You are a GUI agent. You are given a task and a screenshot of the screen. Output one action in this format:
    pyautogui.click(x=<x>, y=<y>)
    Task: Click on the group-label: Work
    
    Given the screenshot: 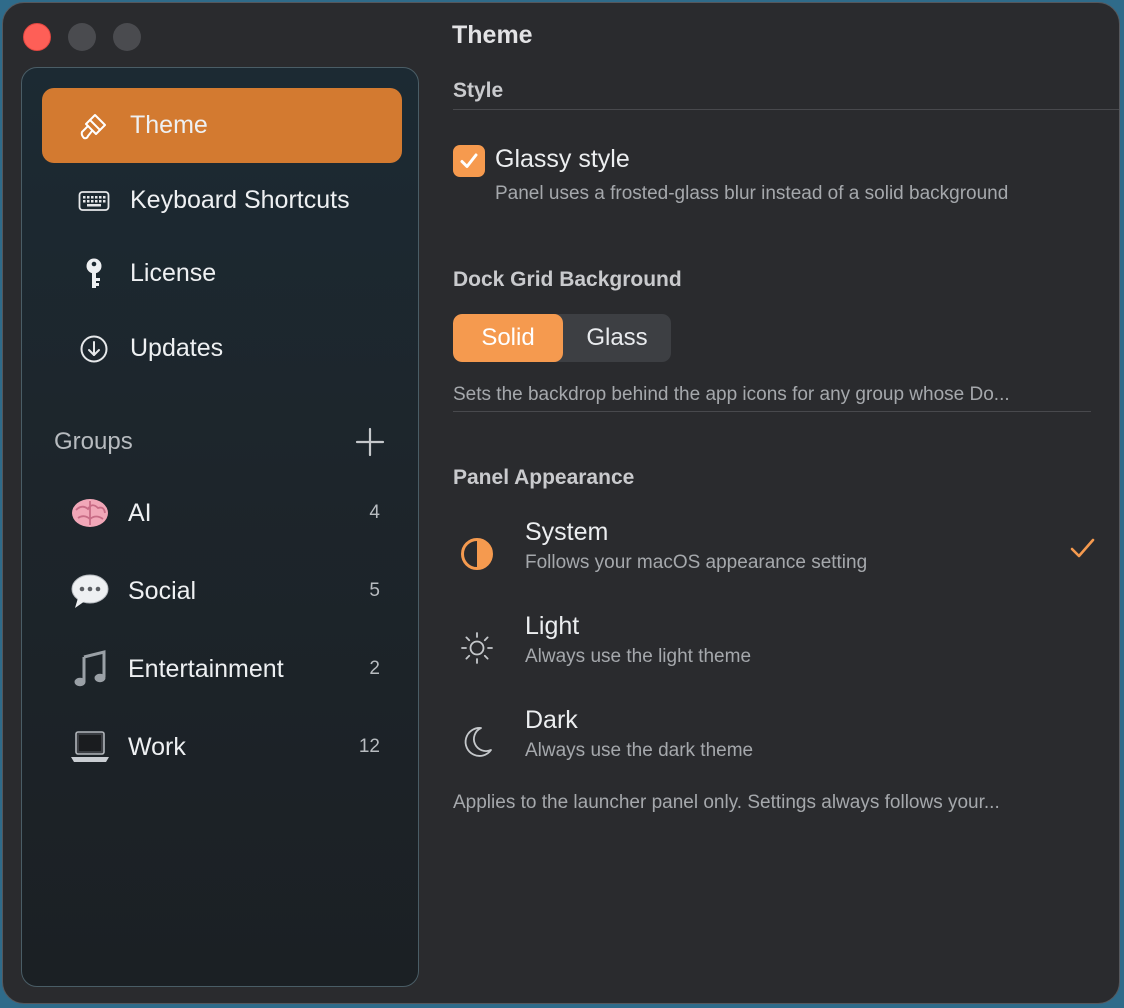 What is the action you would take?
    pyautogui.click(x=157, y=746)
    